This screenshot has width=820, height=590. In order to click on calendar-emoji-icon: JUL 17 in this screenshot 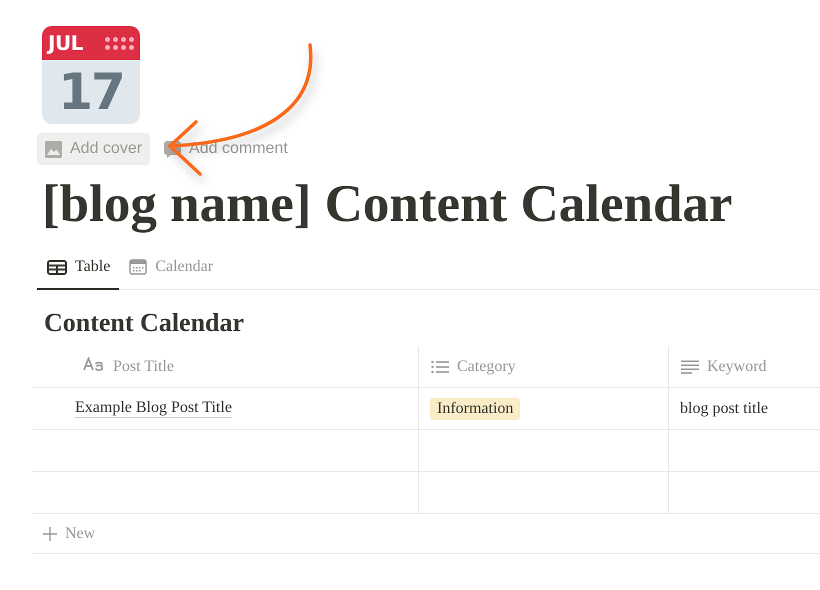, I will do `click(91, 75)`.